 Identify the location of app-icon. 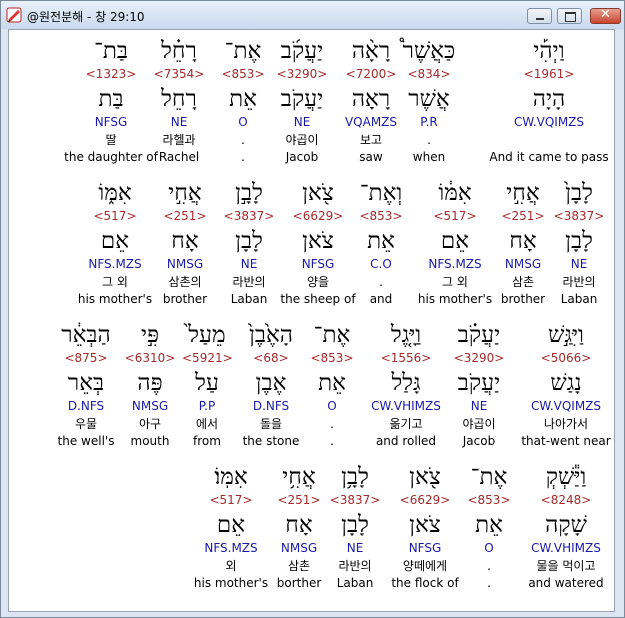
(14, 15).